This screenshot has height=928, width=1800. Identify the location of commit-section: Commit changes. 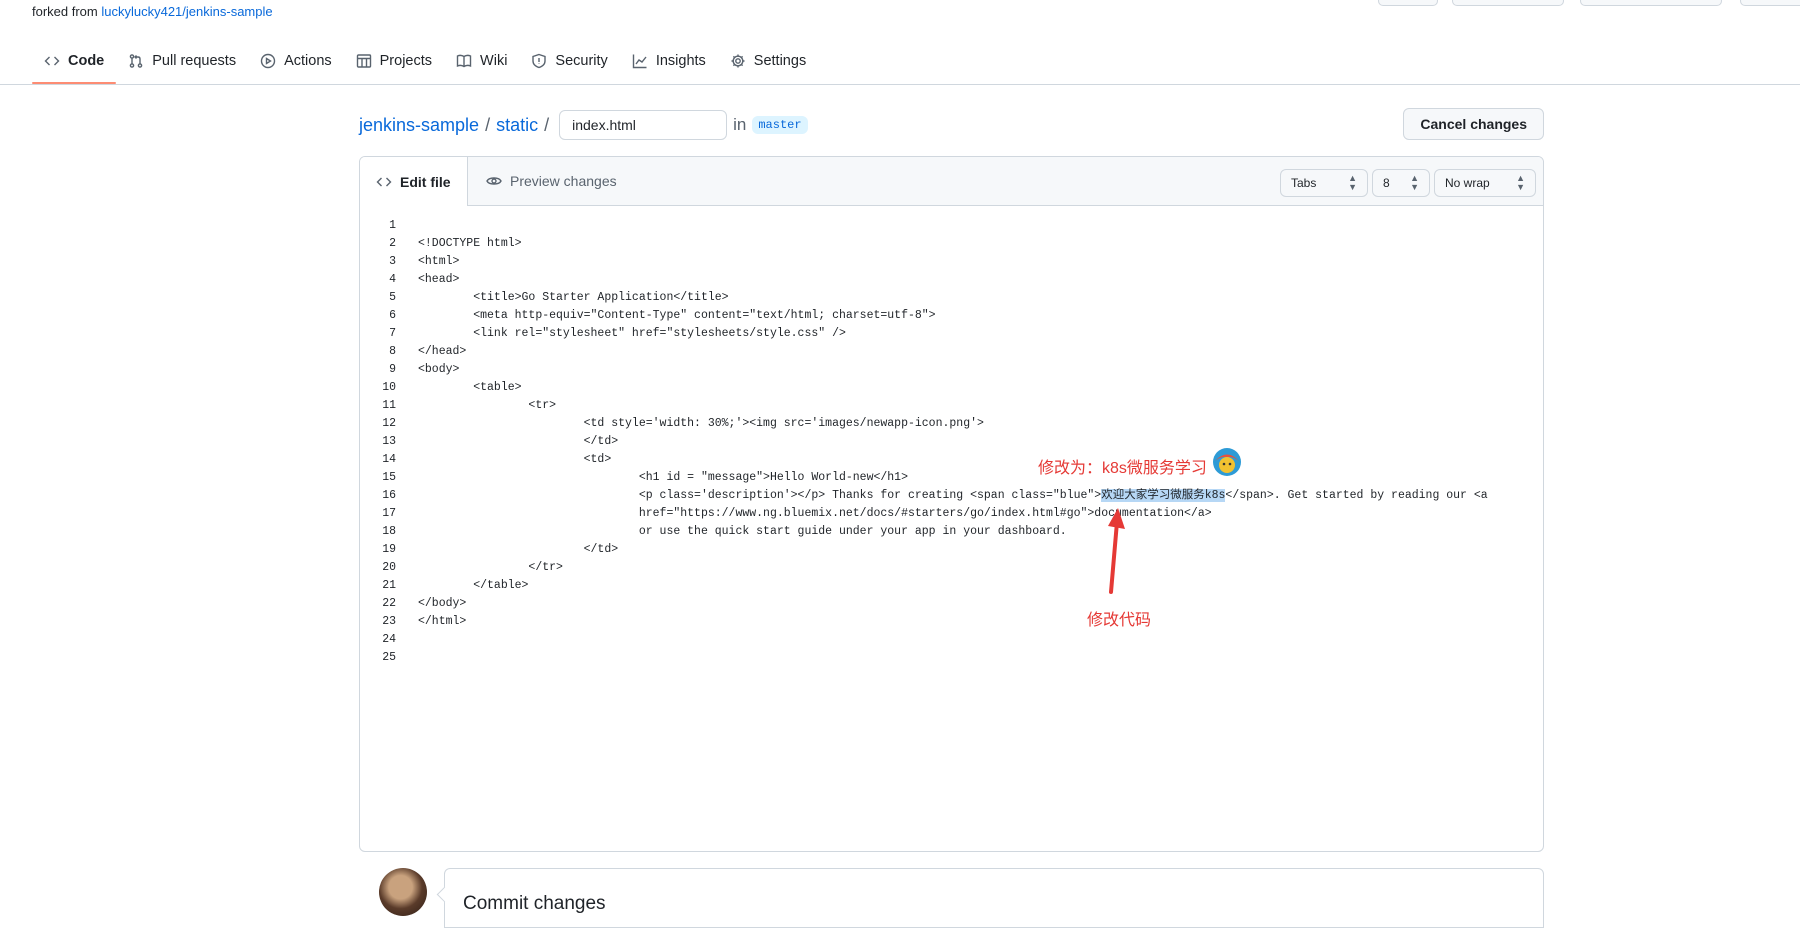
(951, 896).